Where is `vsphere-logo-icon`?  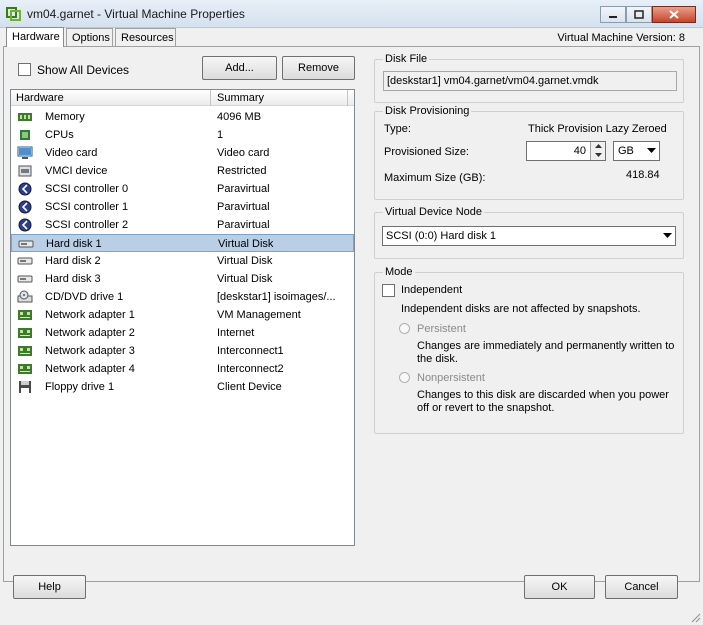
vsphere-logo-icon is located at coordinates (13, 14).